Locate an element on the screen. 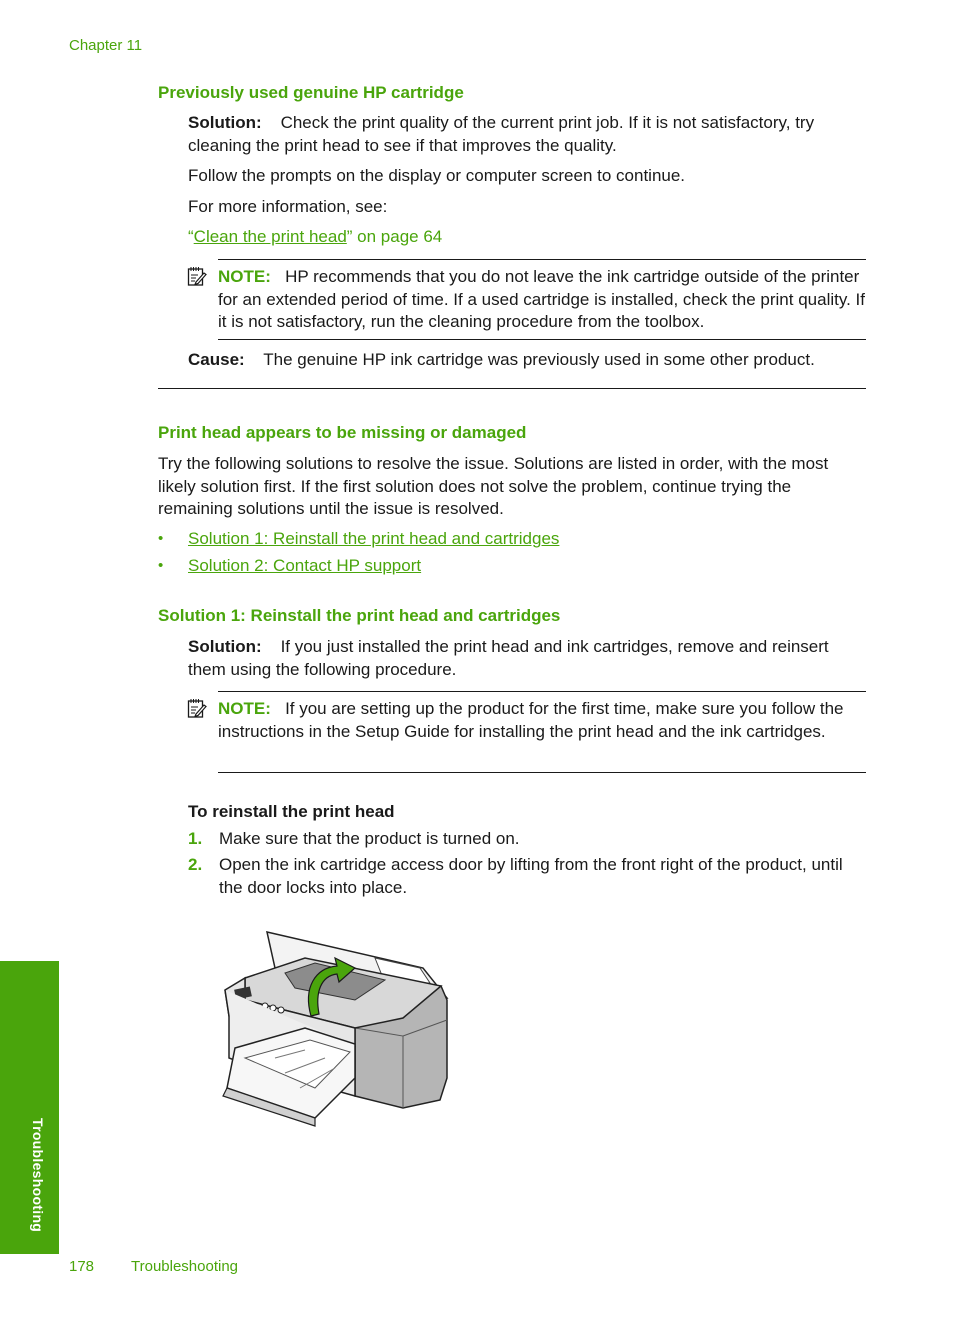 The width and height of the screenshot is (954, 1321). clean-print-head-reference: “Clean the print head” on page 64 is located at coordinates (315, 237).